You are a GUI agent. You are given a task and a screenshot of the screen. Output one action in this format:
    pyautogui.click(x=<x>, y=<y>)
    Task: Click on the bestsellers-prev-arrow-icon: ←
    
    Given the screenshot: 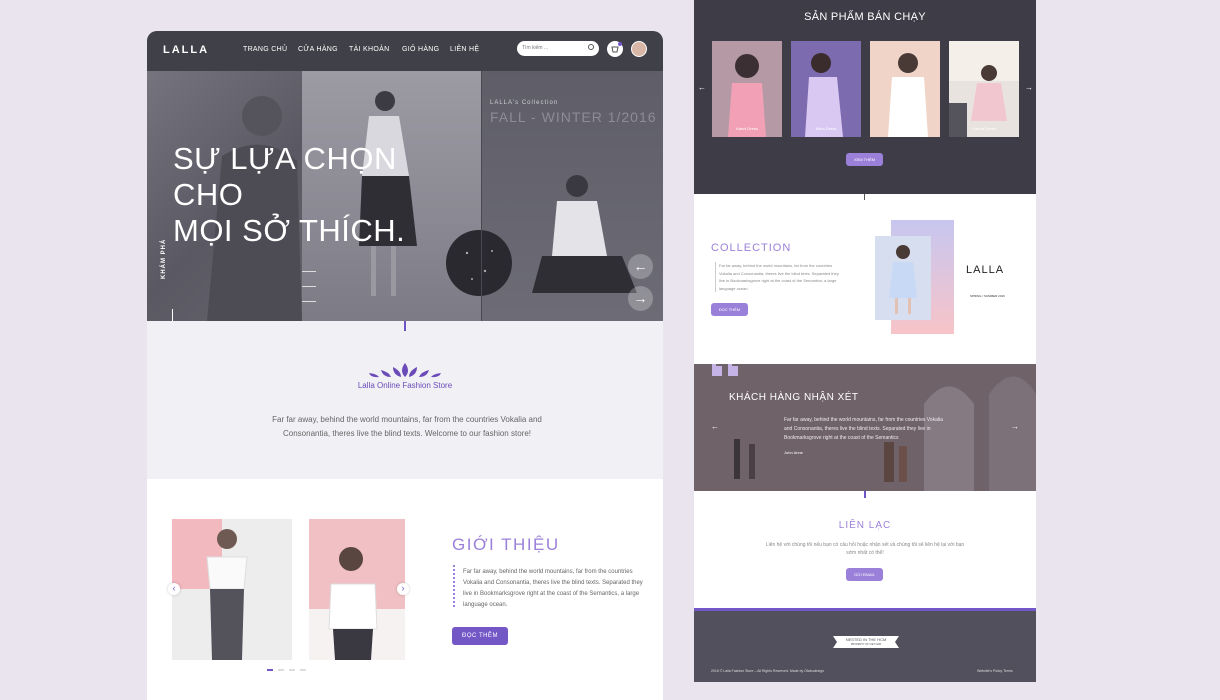 What is the action you would take?
    pyautogui.click(x=702, y=87)
    